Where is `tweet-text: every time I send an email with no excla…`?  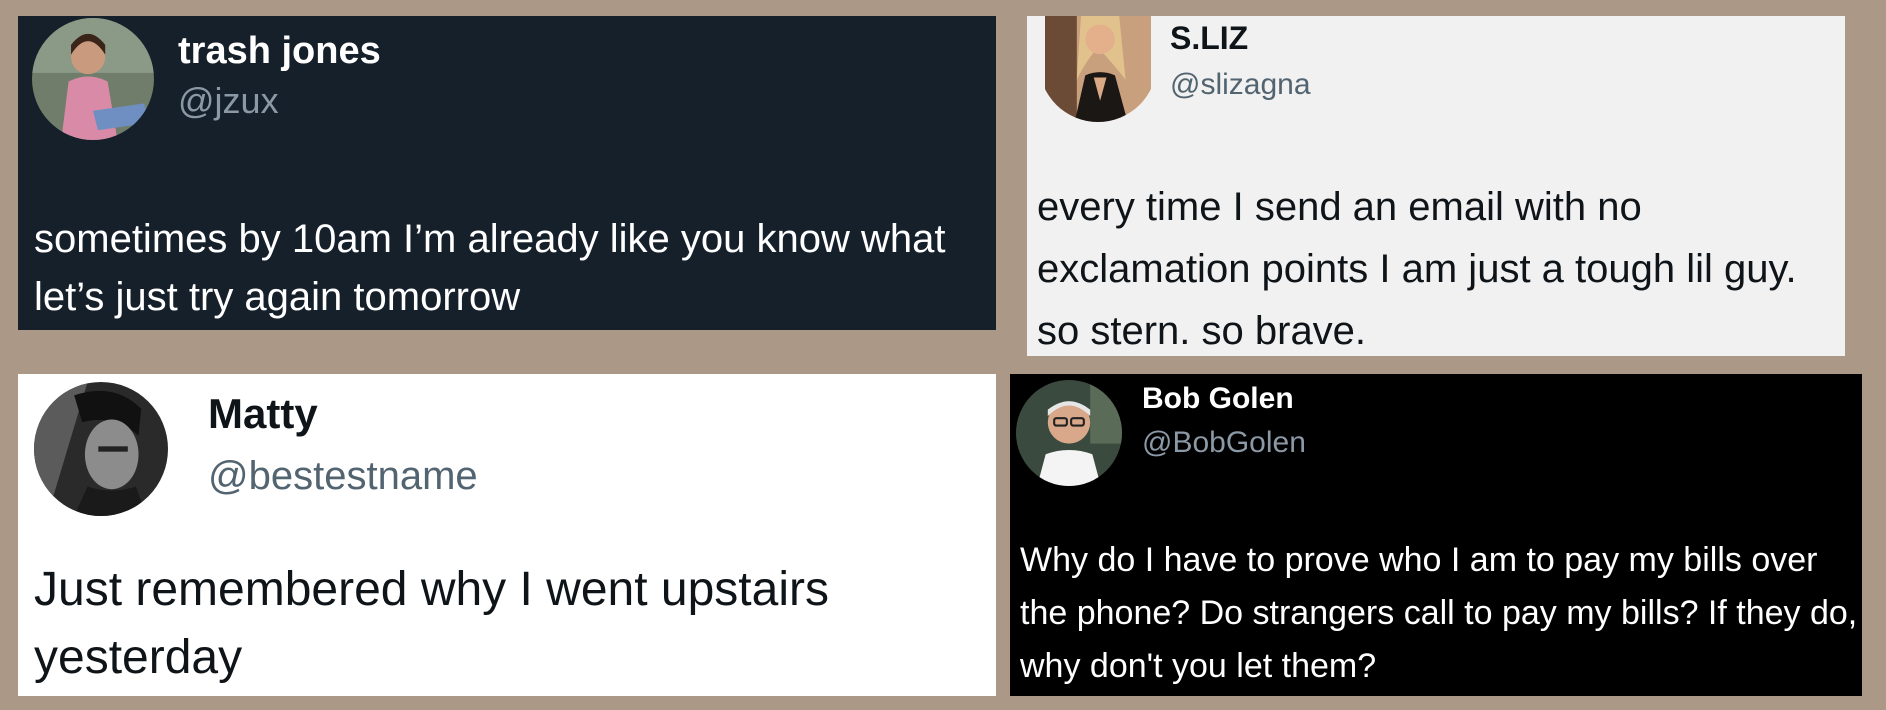 tweet-text: every time I send an email with no excla… is located at coordinates (1417, 269).